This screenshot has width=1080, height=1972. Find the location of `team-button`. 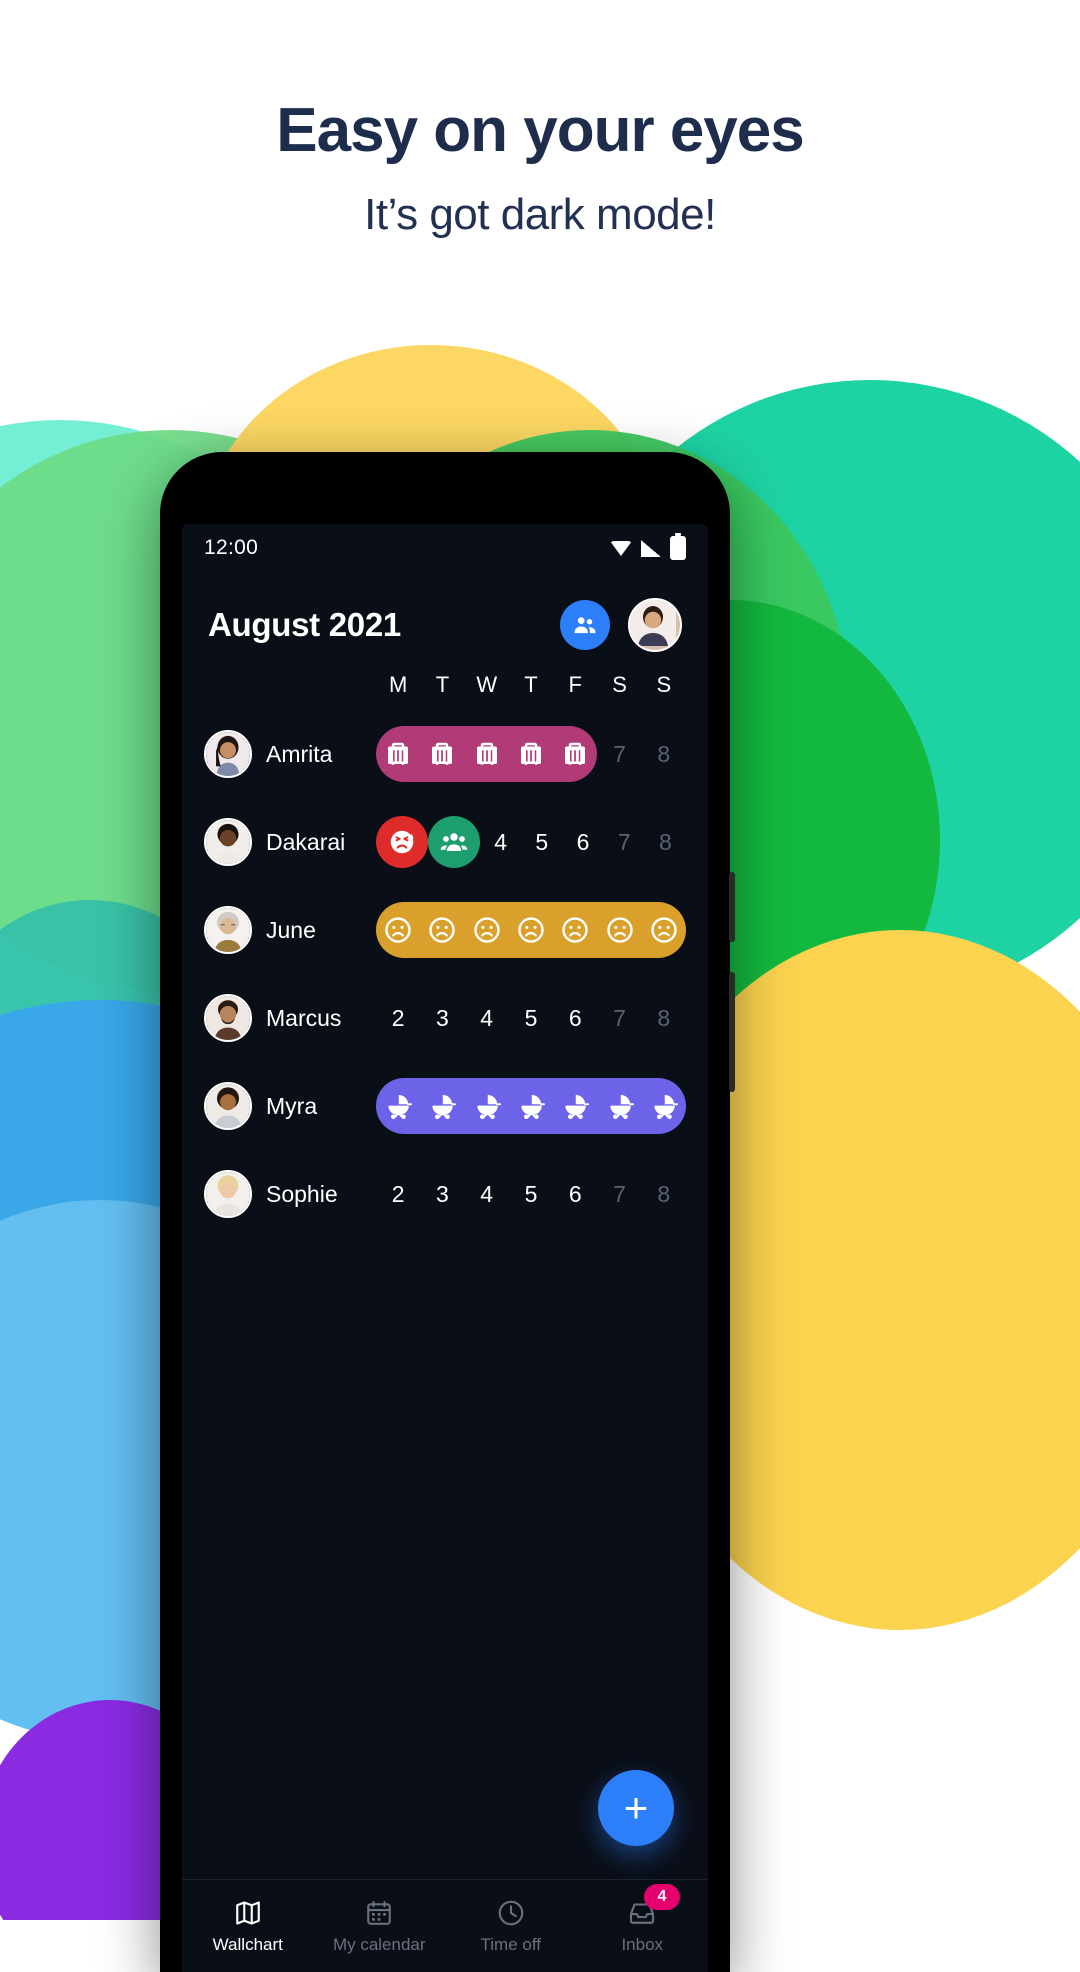

team-button is located at coordinates (585, 625).